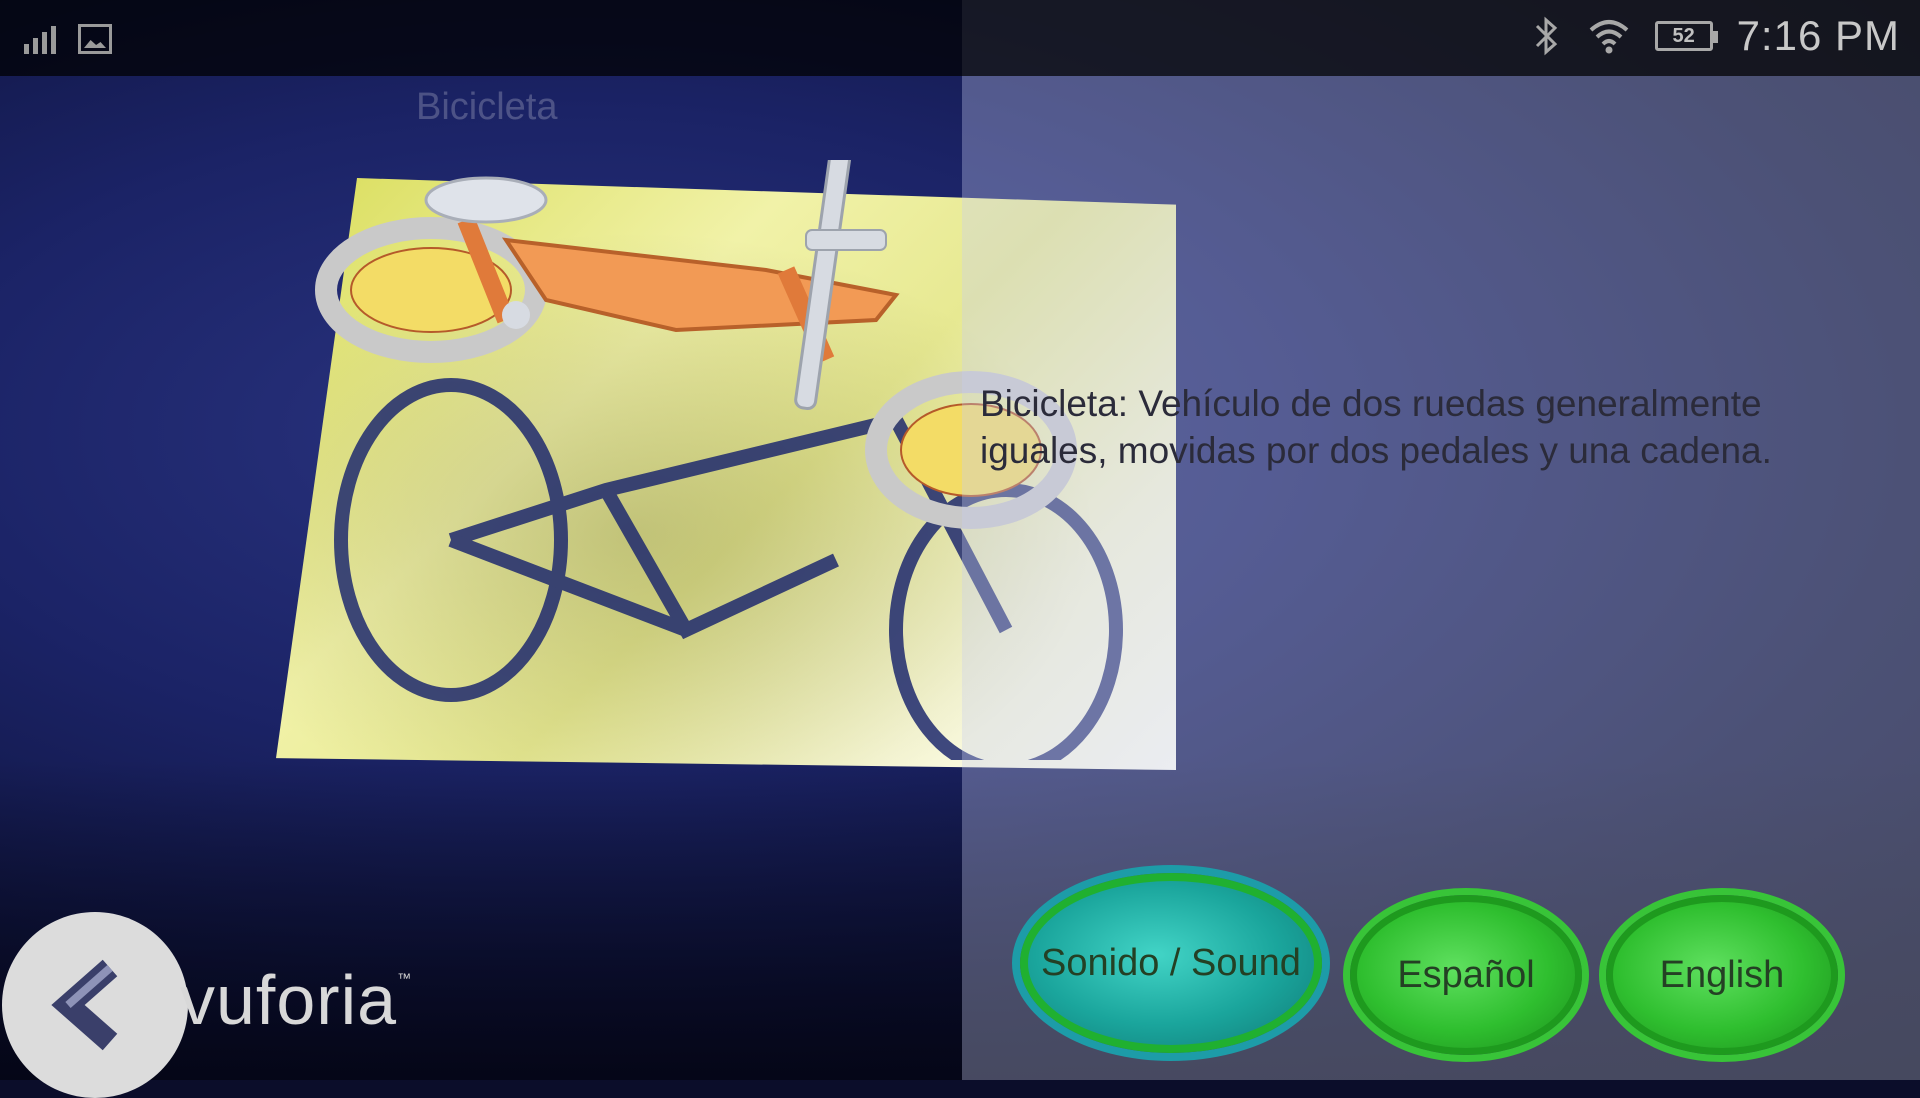 The image size is (1920, 1098). I want to click on signal-icon, so click(40, 36).